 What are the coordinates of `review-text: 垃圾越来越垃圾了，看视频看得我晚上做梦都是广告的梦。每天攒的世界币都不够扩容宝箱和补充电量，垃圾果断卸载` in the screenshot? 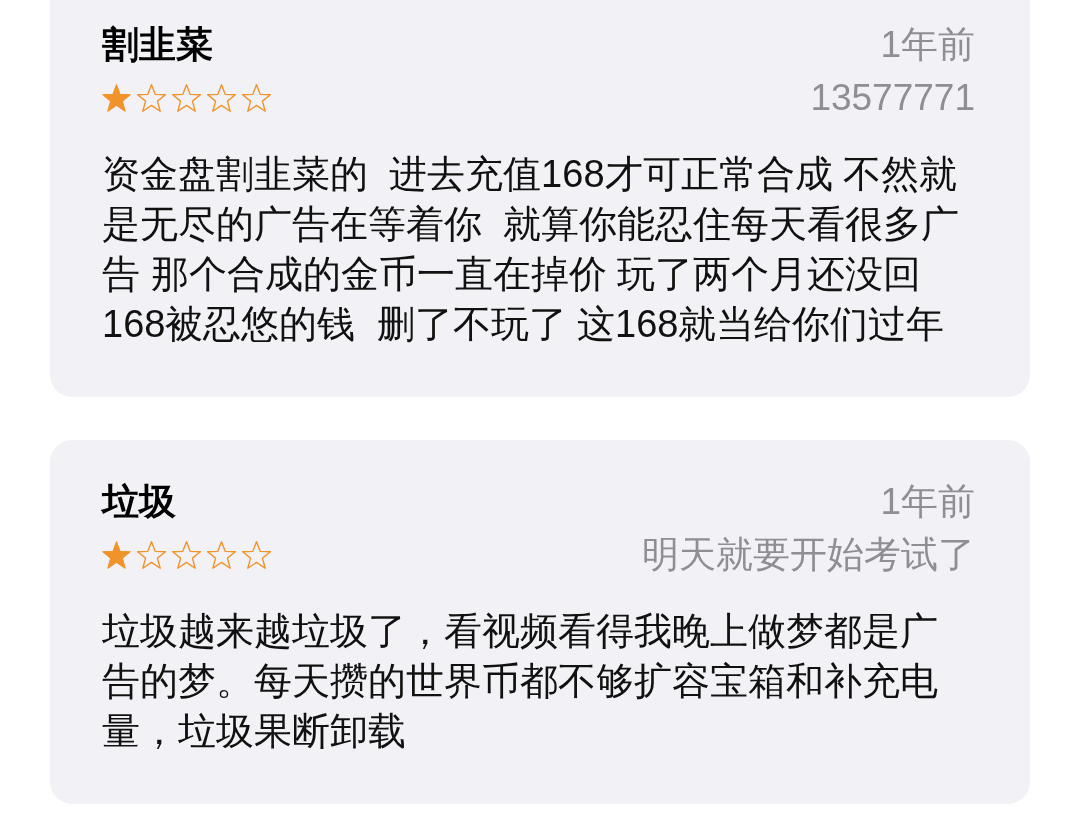 It's located at (520, 681).